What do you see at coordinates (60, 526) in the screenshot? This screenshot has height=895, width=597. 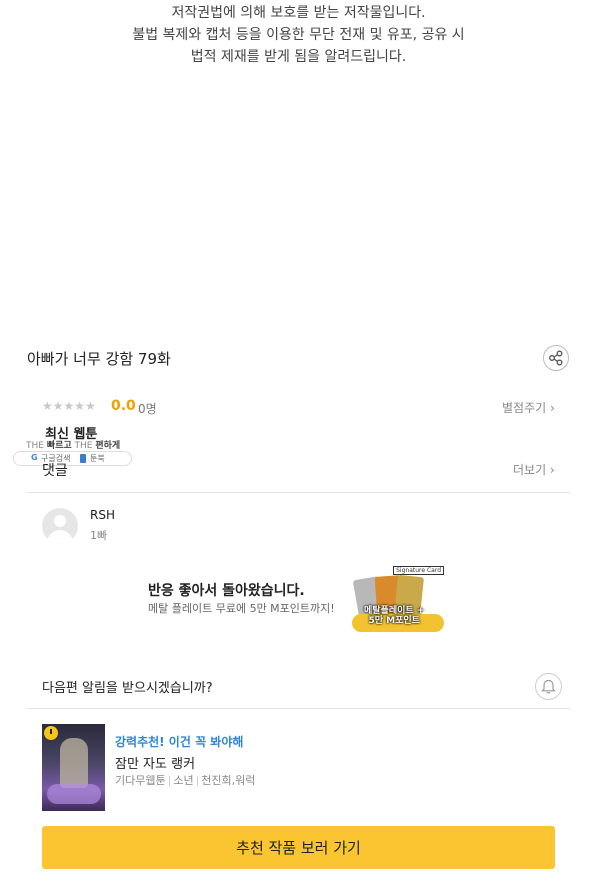 I see `avatar` at bounding box center [60, 526].